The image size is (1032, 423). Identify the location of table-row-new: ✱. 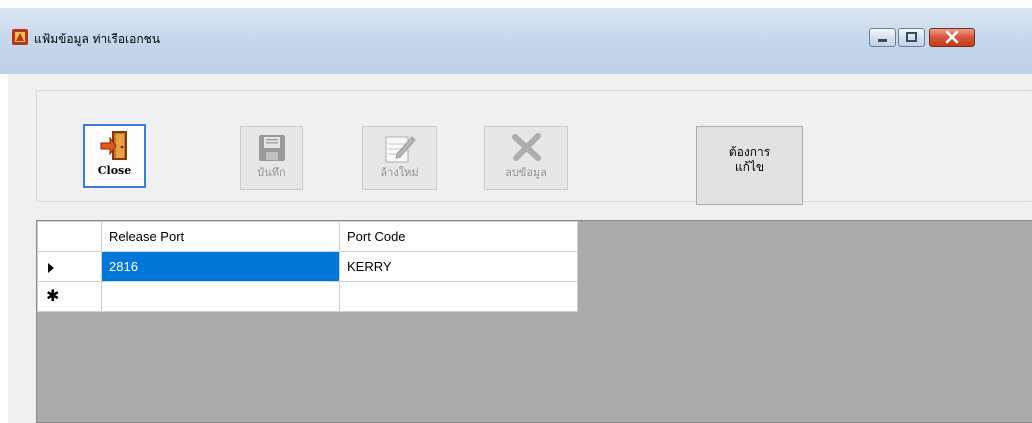
(307, 296).